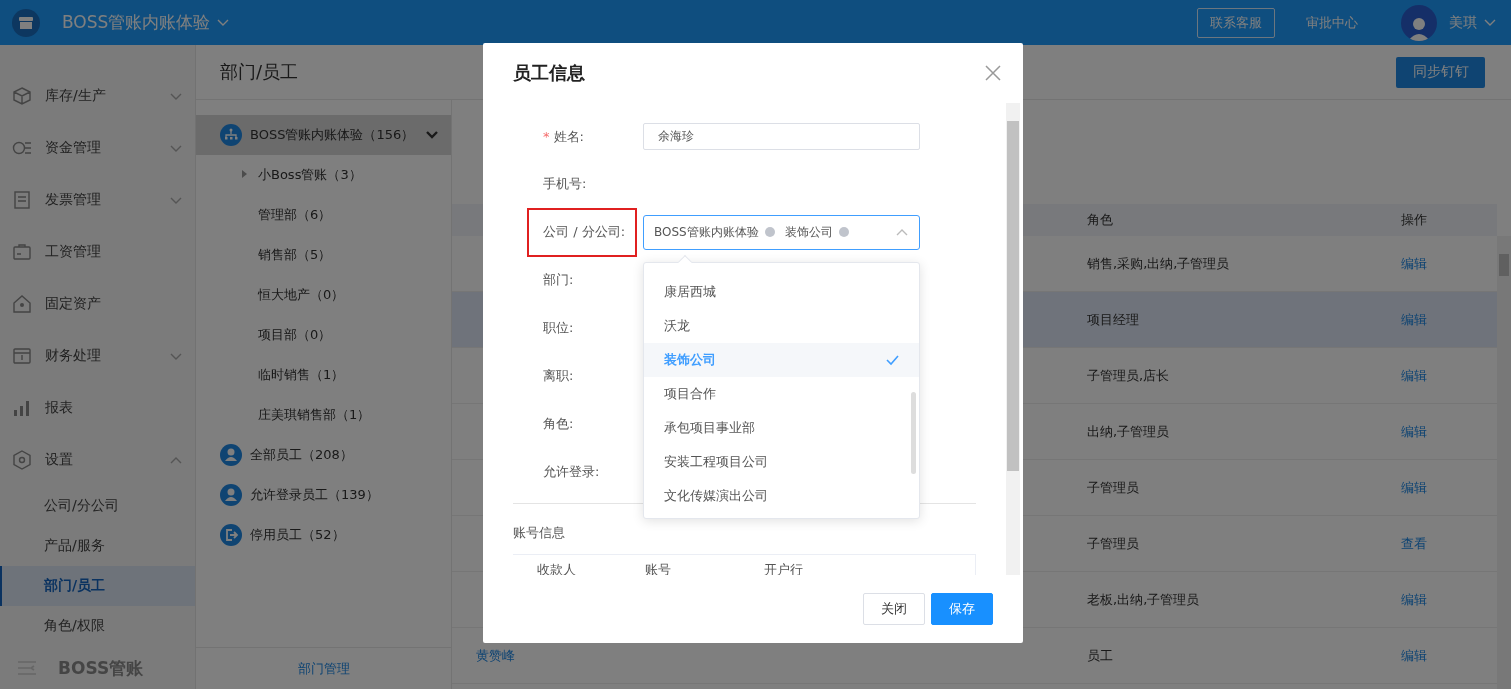 The width and height of the screenshot is (1511, 689). What do you see at coordinates (231, 135) in the screenshot?
I see `org-chart-icon` at bounding box center [231, 135].